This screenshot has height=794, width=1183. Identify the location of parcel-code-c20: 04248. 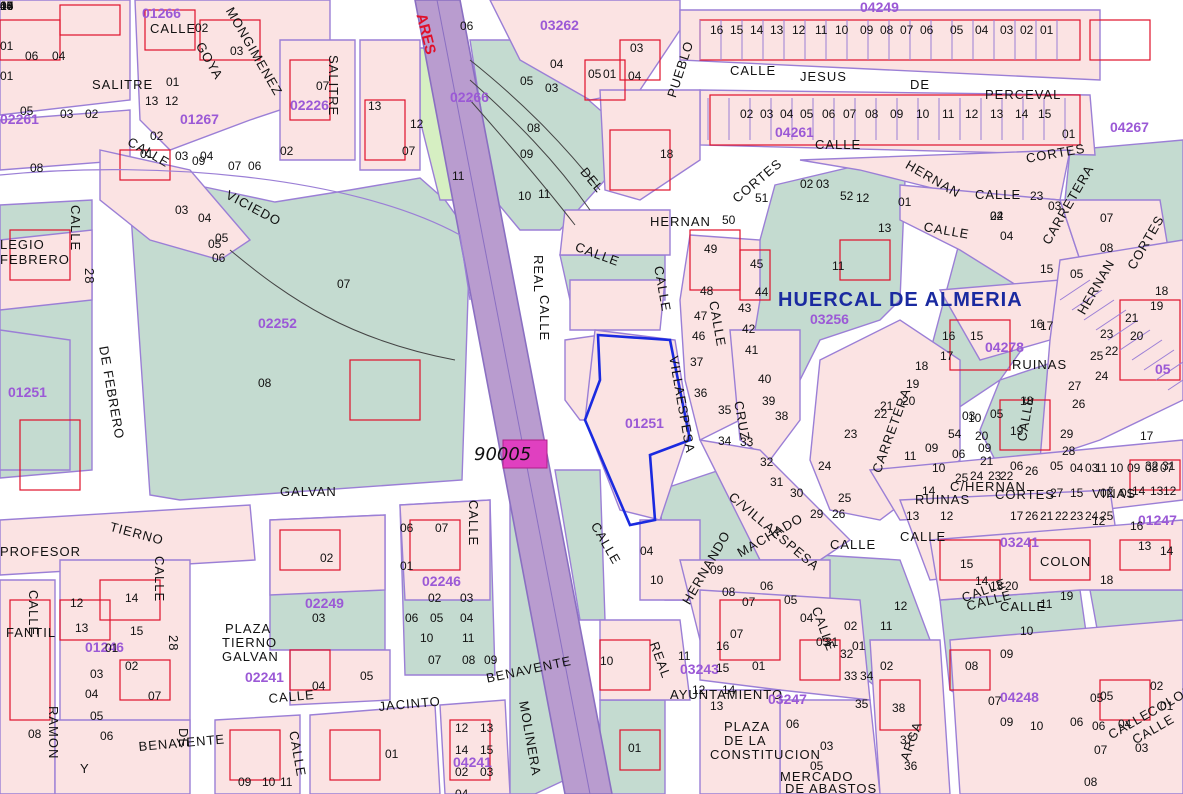
(1019, 697).